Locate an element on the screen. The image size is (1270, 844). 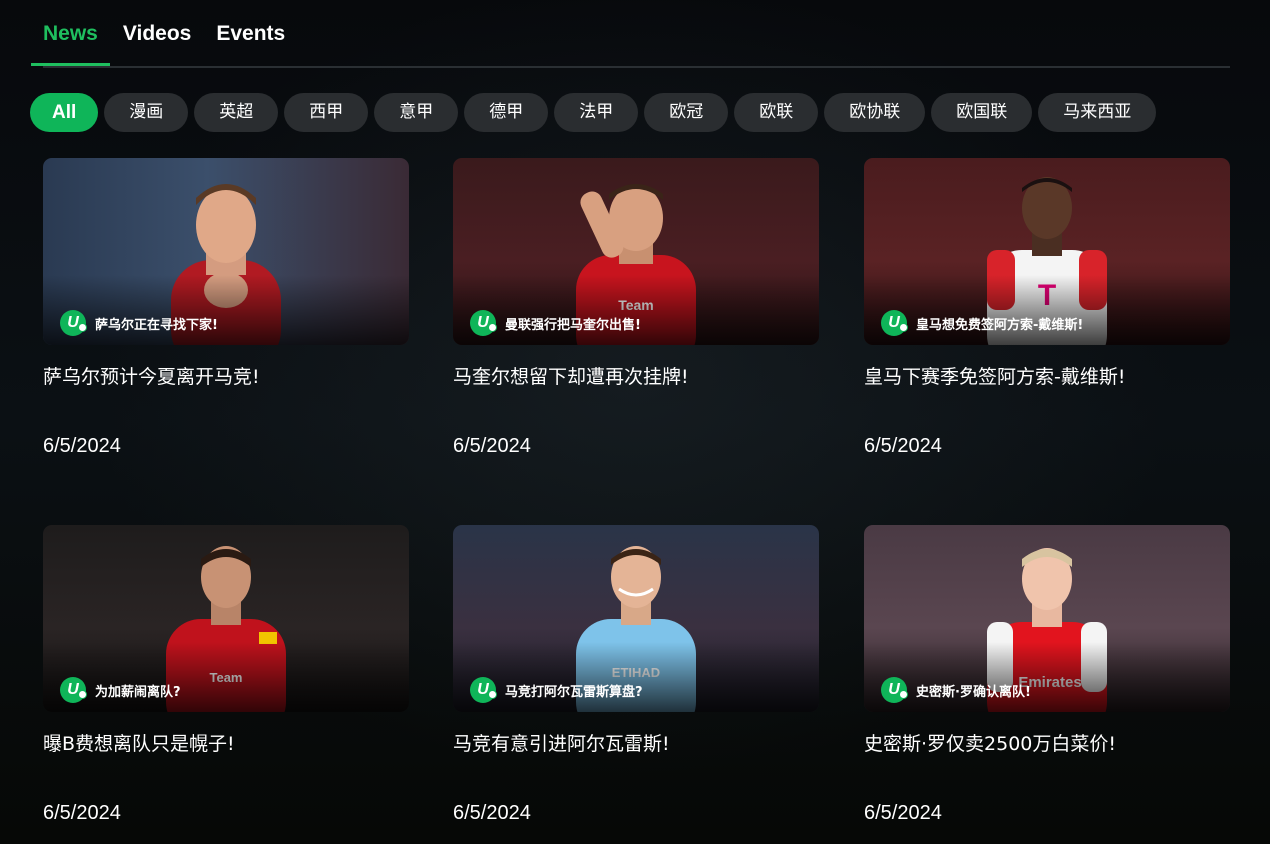
news-headline: 皇马下赛季免签阿方索-戴维斯! is located at coordinates (1047, 377).